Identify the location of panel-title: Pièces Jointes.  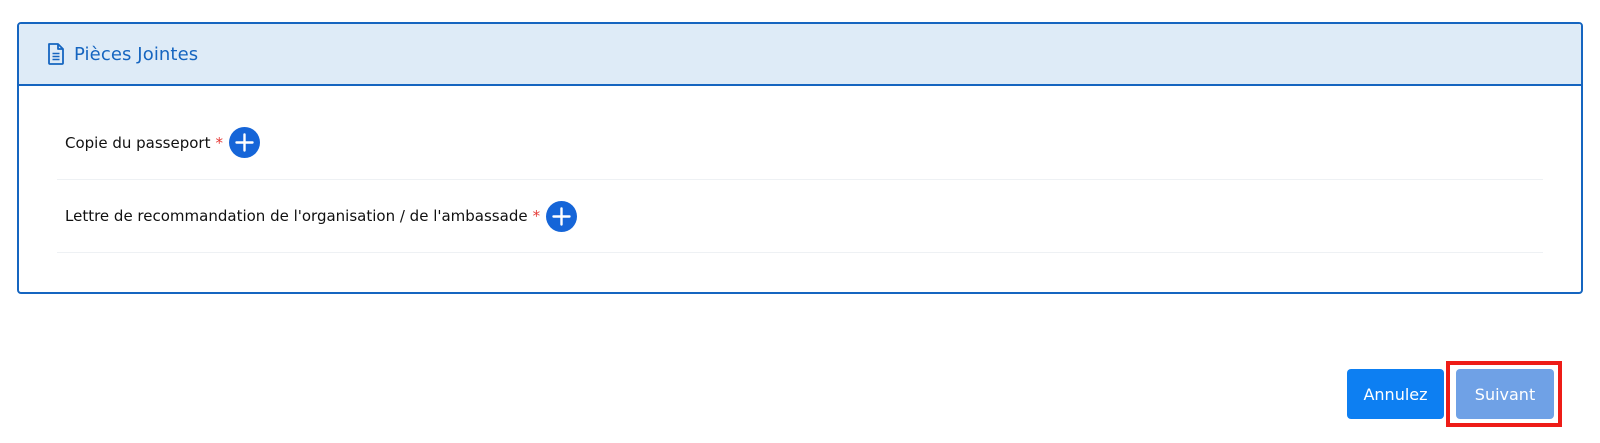
(136, 54).